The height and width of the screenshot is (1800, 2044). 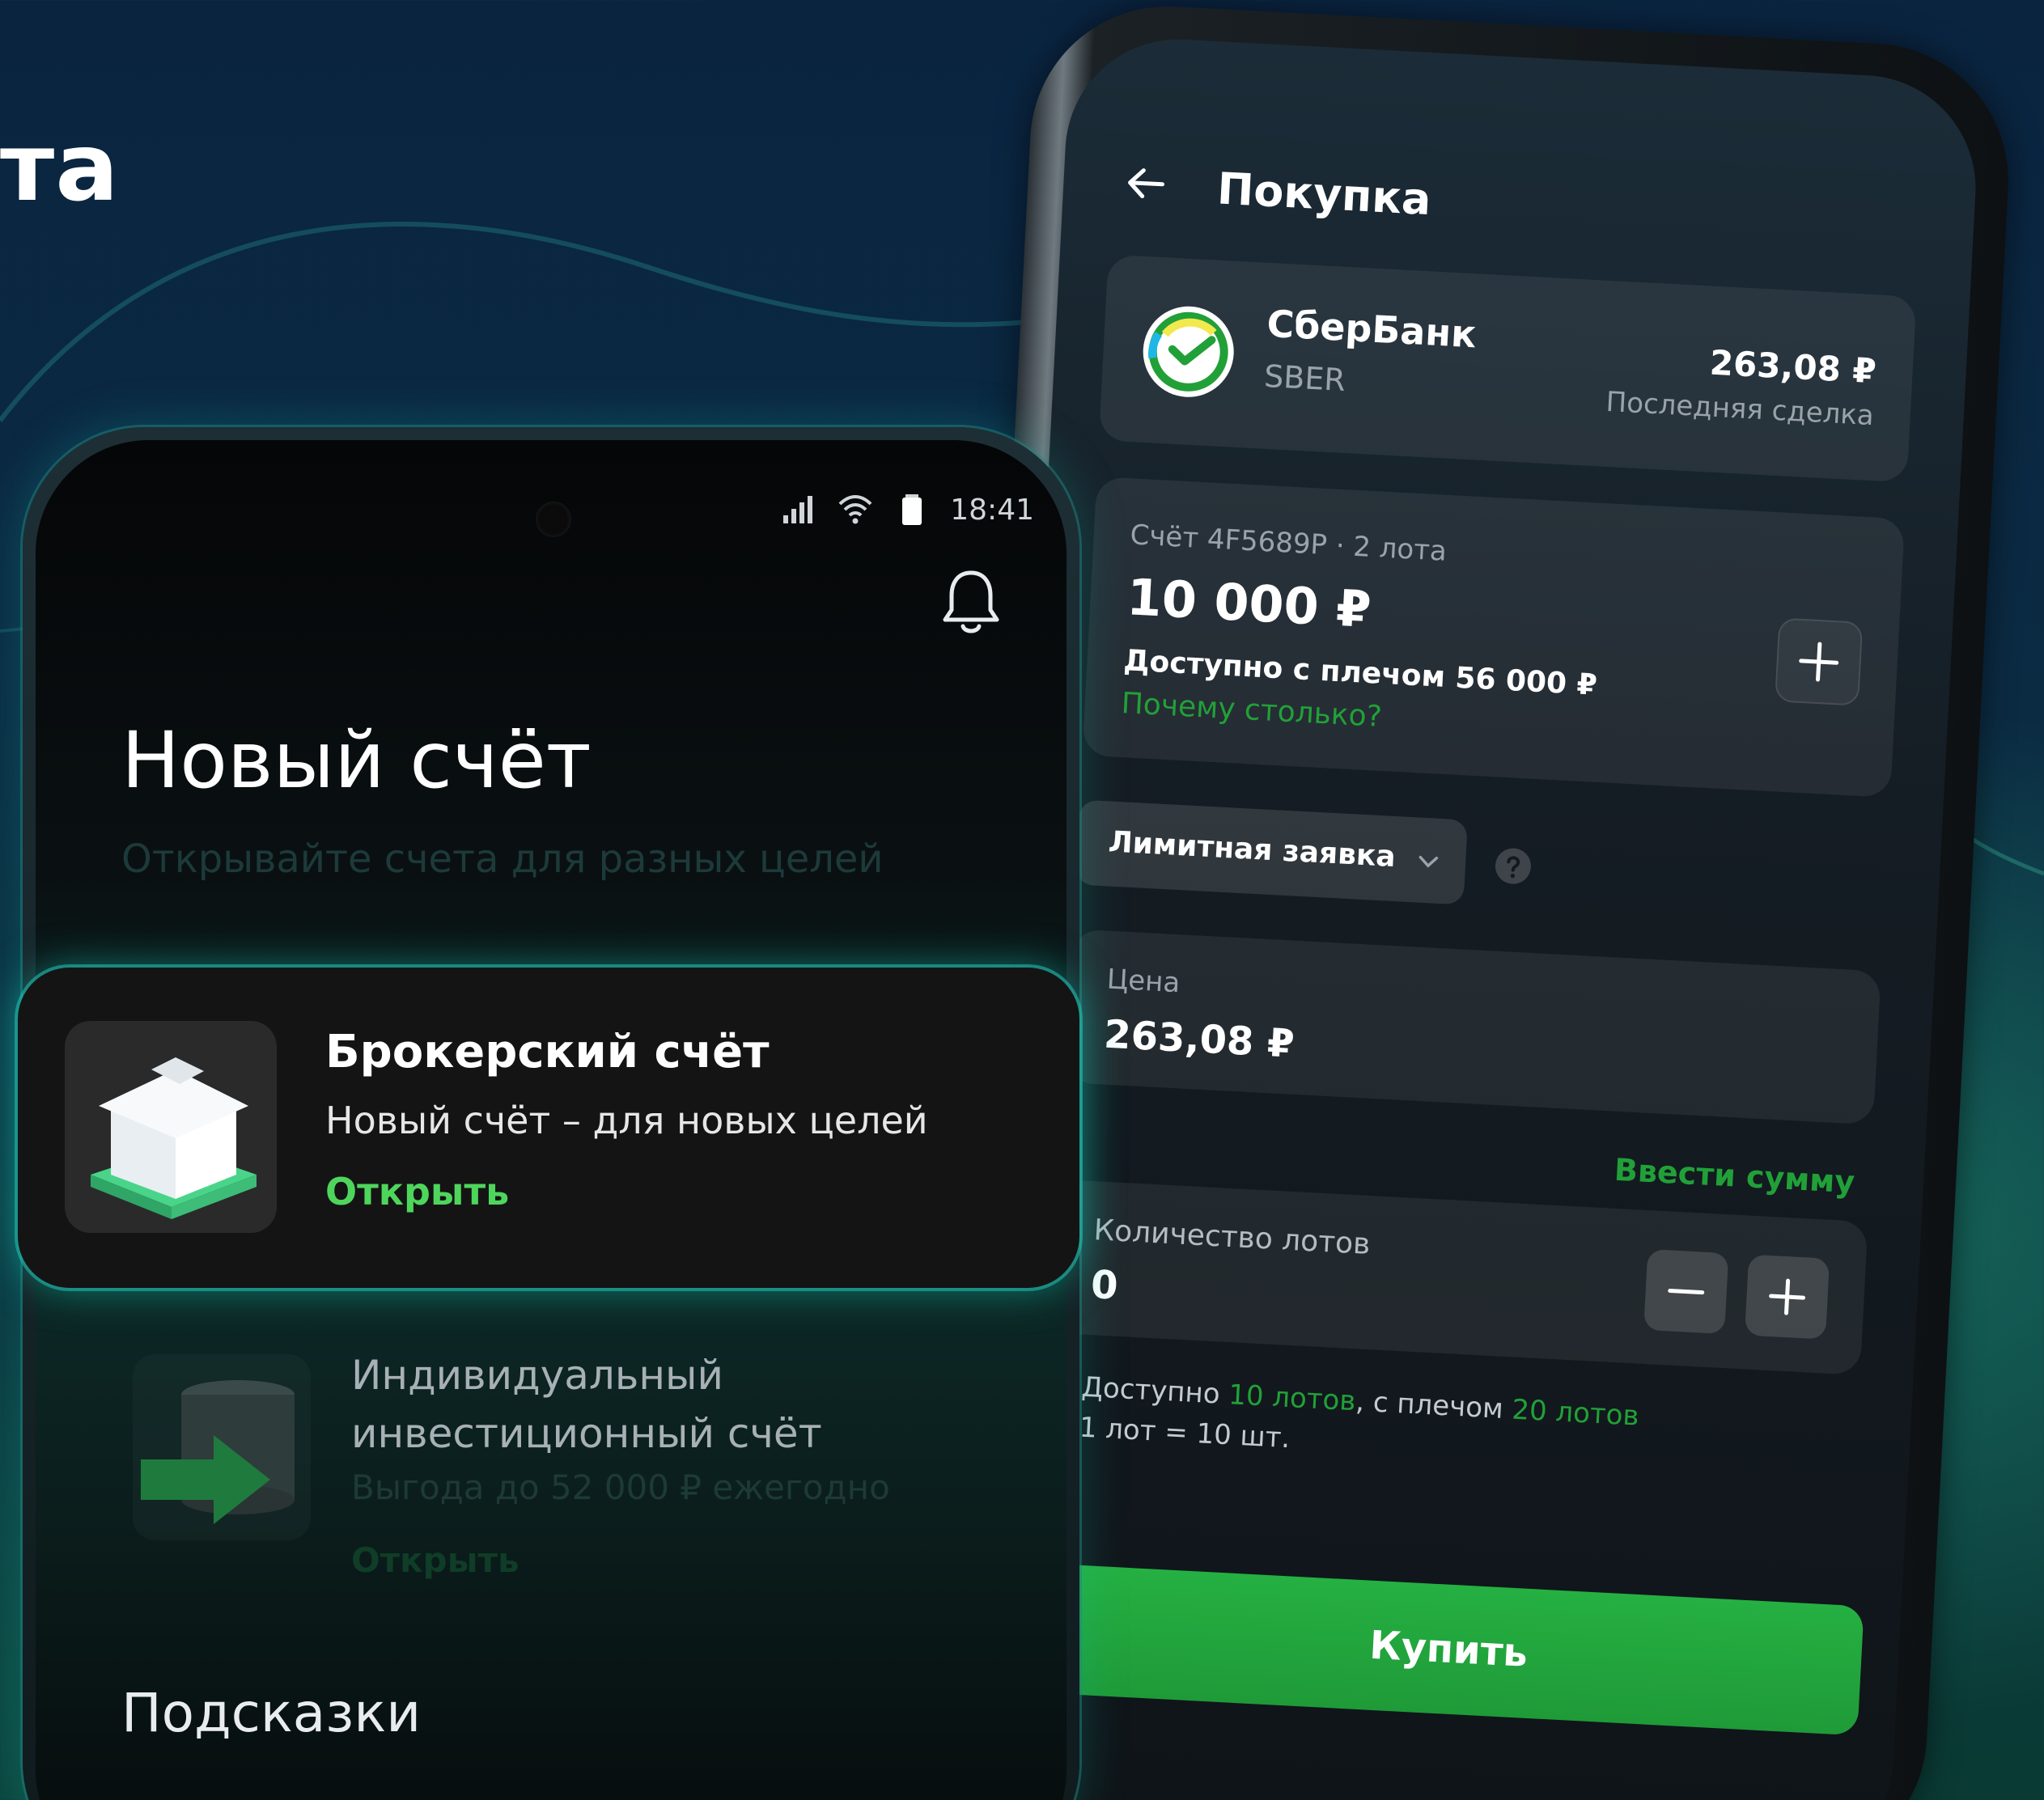 I want to click on stock-ticker: SBER, so click(x=1304, y=378).